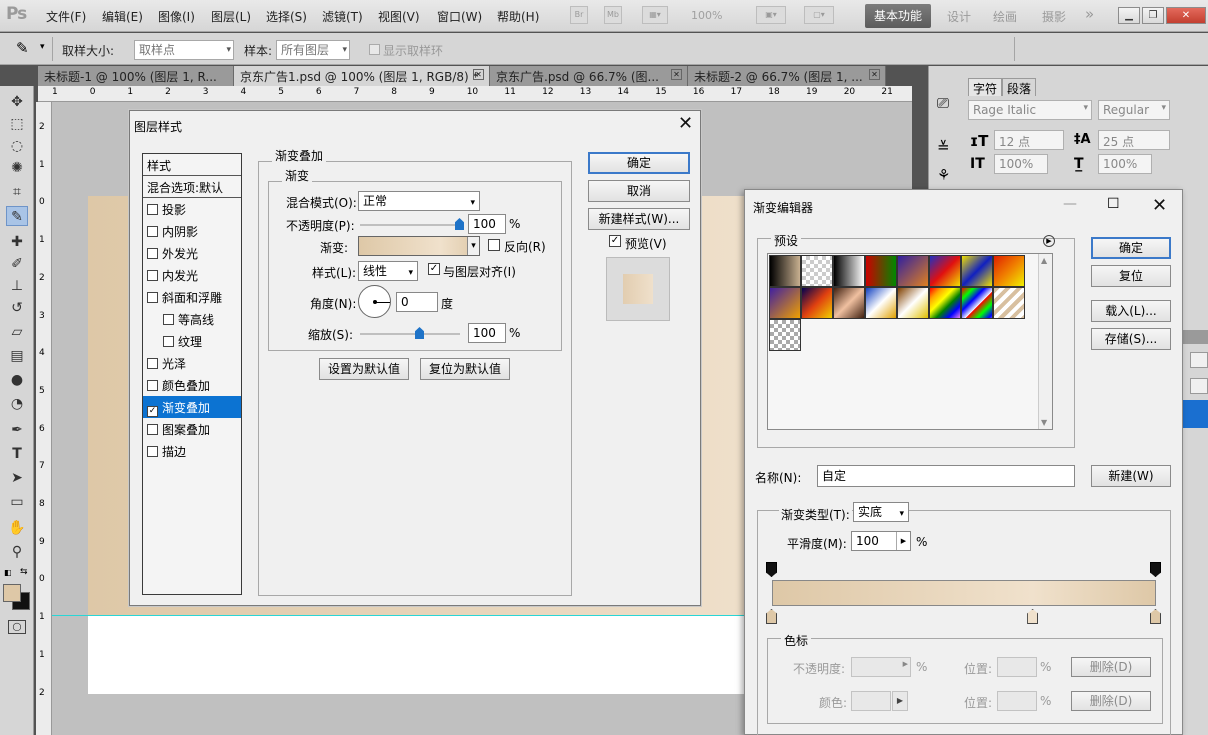  What do you see at coordinates (1017, 701) in the screenshot?
I see `color-position-input` at bounding box center [1017, 701].